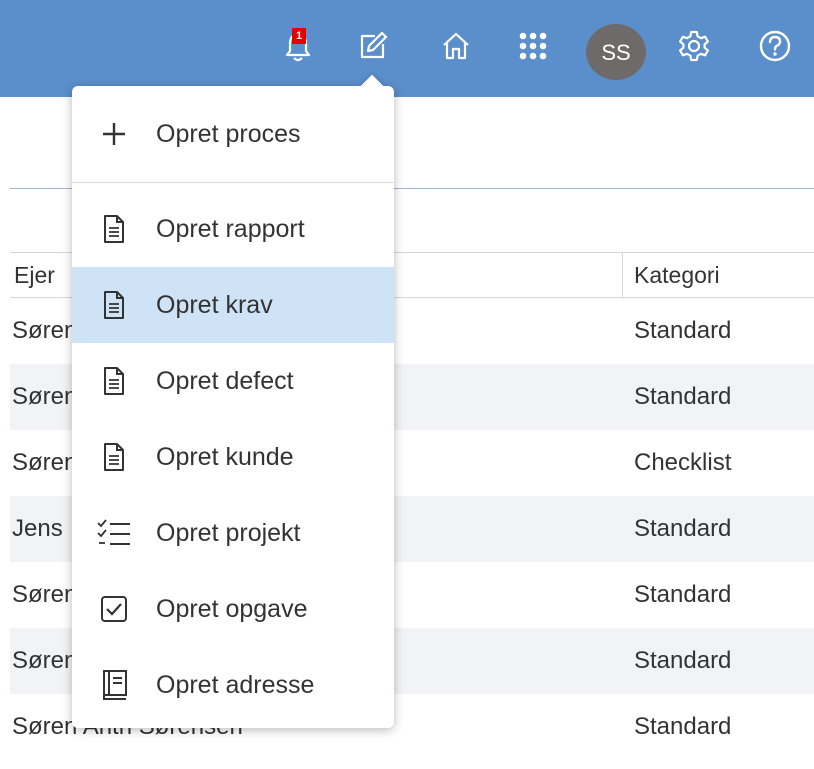  I want to click on menu-item-label: Opret proces, so click(228, 133).